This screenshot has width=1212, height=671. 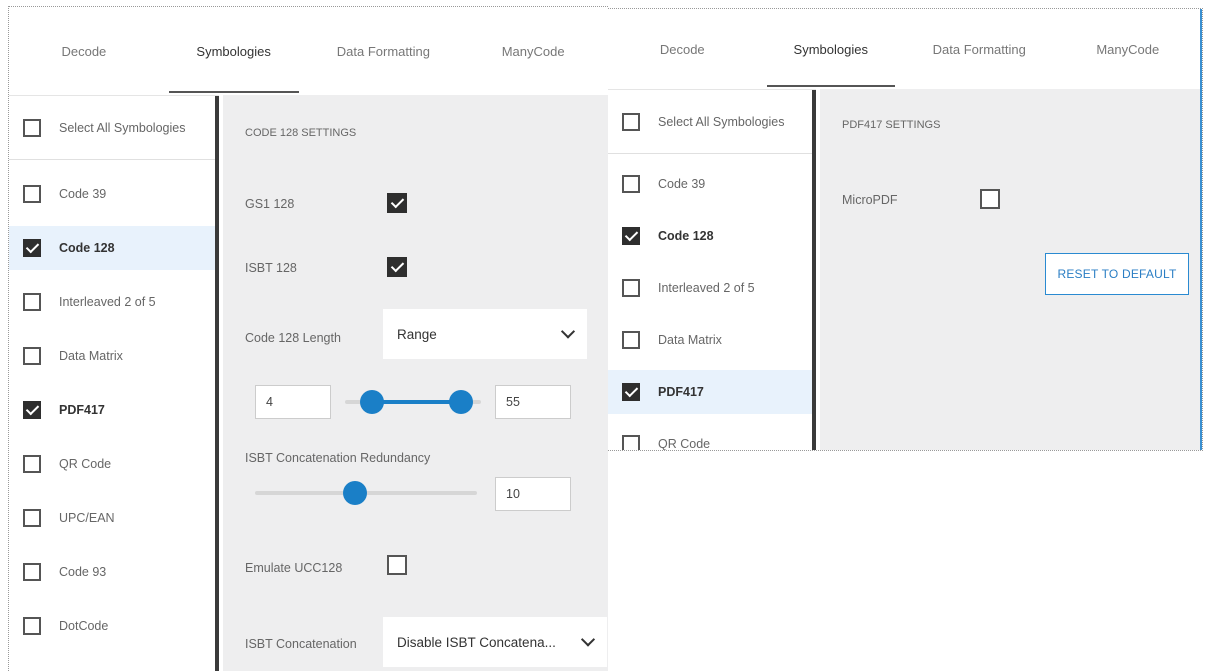 I want to click on emulate-ucc128-checkbox, so click(x=397, y=565).